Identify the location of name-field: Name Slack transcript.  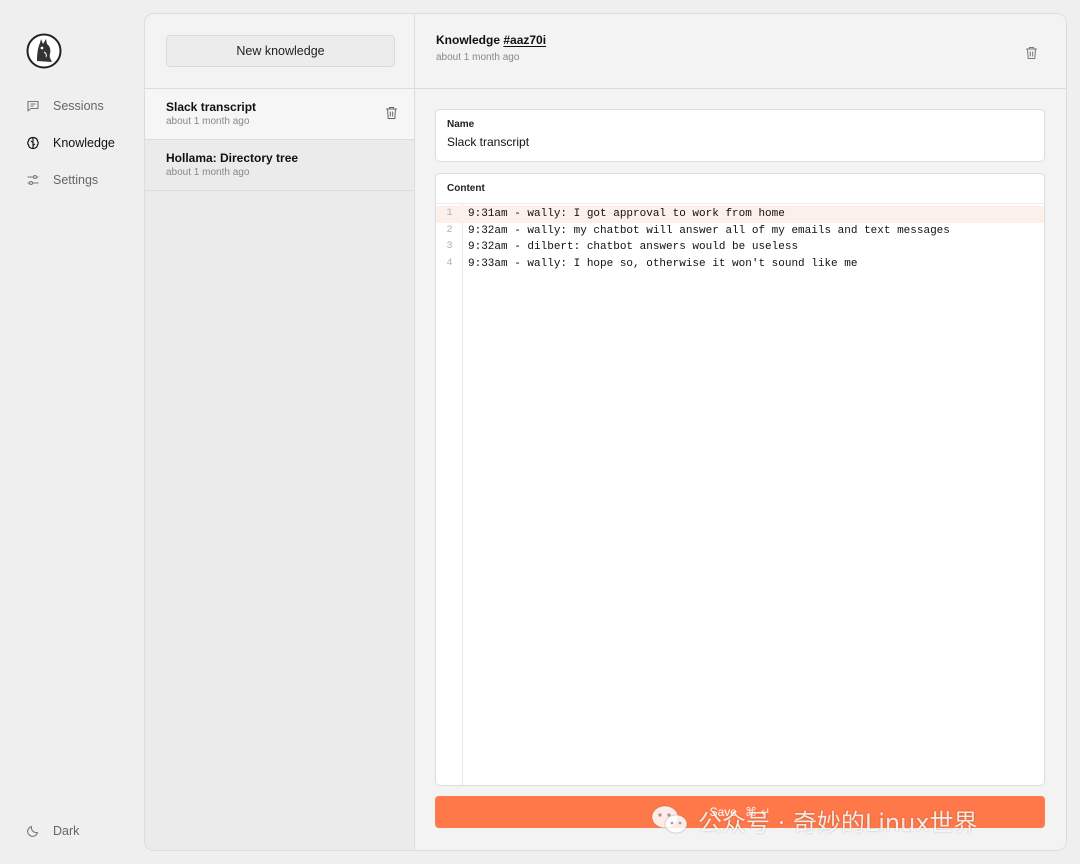
(740, 135).